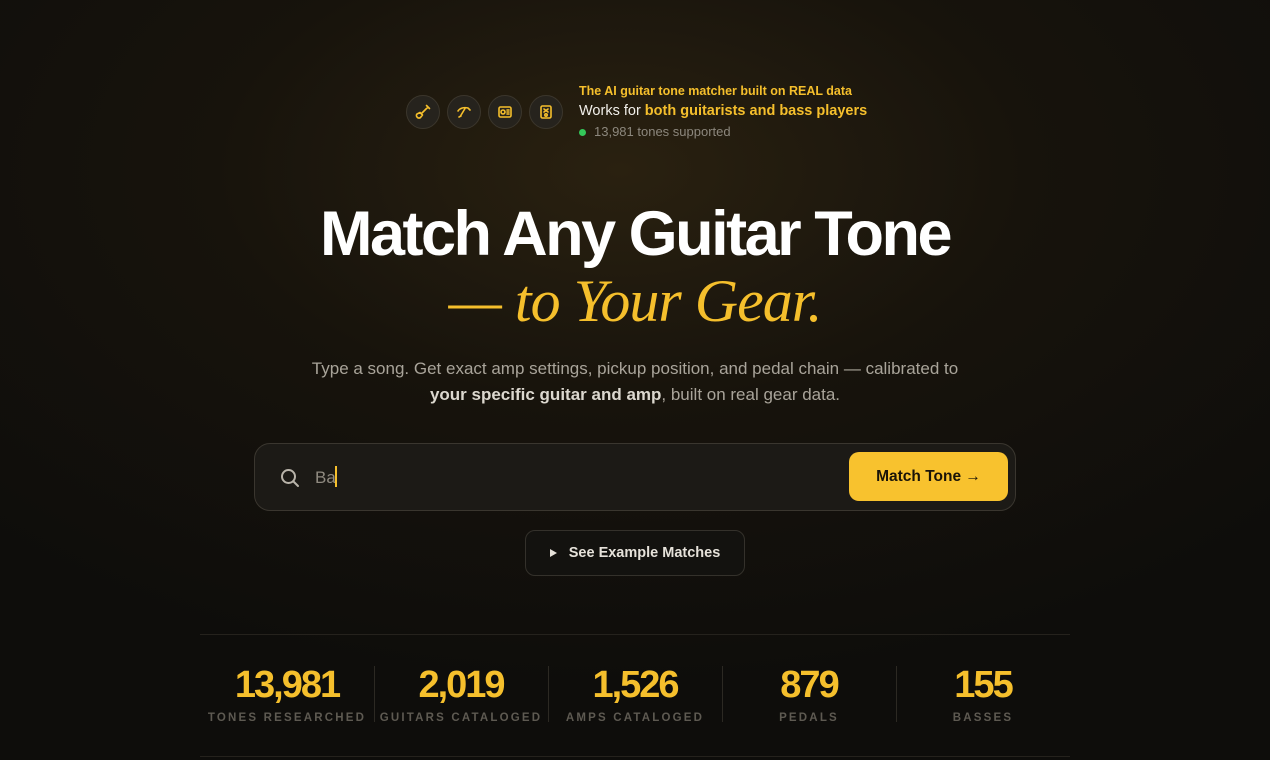 This screenshot has width=1270, height=760. Describe the element at coordinates (287, 718) in the screenshot. I see `stat-label: TONES RESEARCHED` at that location.